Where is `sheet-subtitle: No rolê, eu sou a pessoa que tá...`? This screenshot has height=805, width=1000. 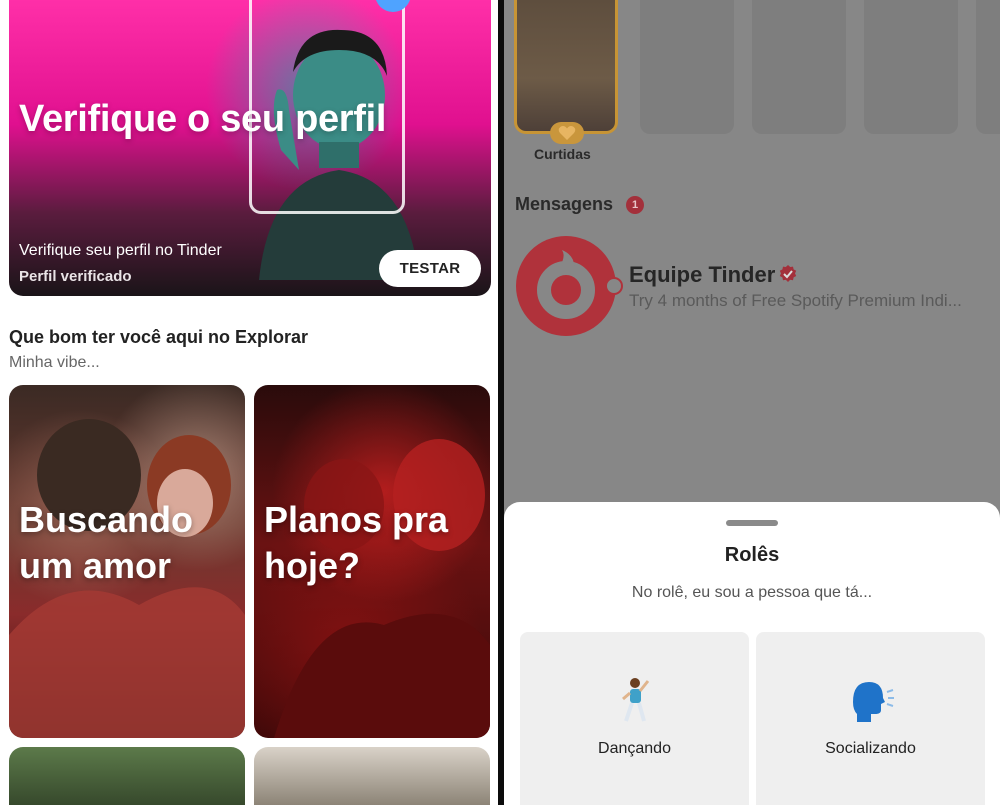 sheet-subtitle: No rolê, eu sou a pessoa que tá... is located at coordinates (752, 592).